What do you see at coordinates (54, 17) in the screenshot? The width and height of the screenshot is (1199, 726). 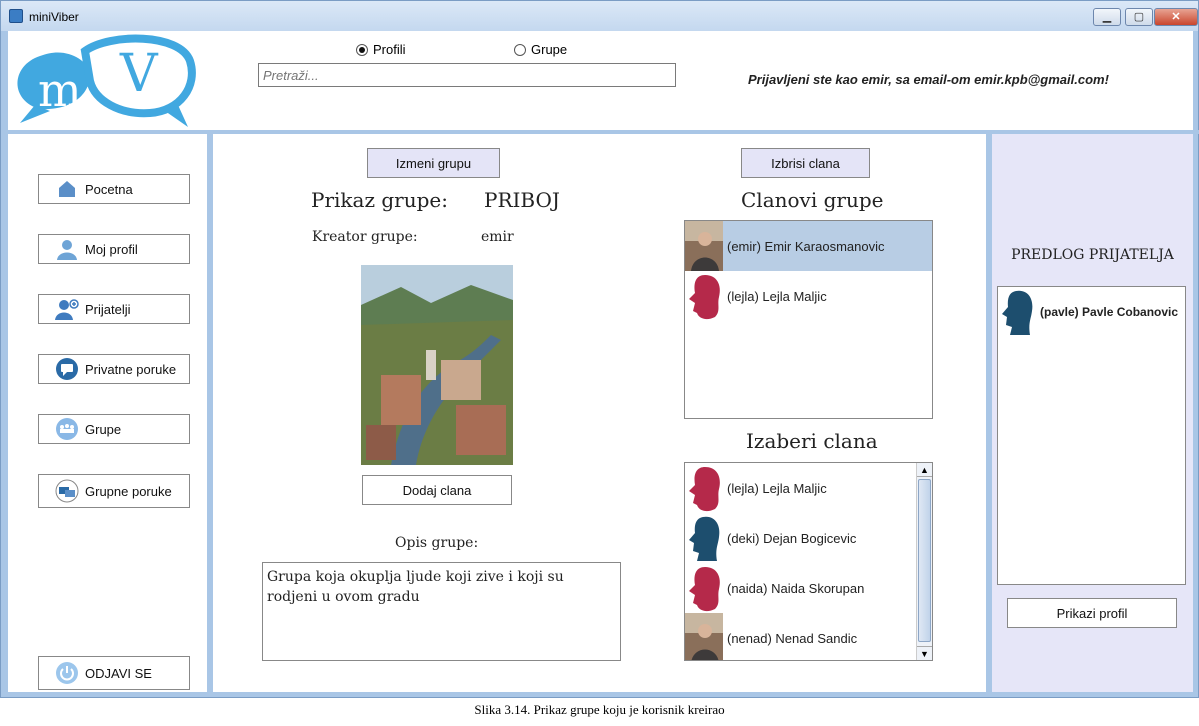 I see `window-title: miniViber` at bounding box center [54, 17].